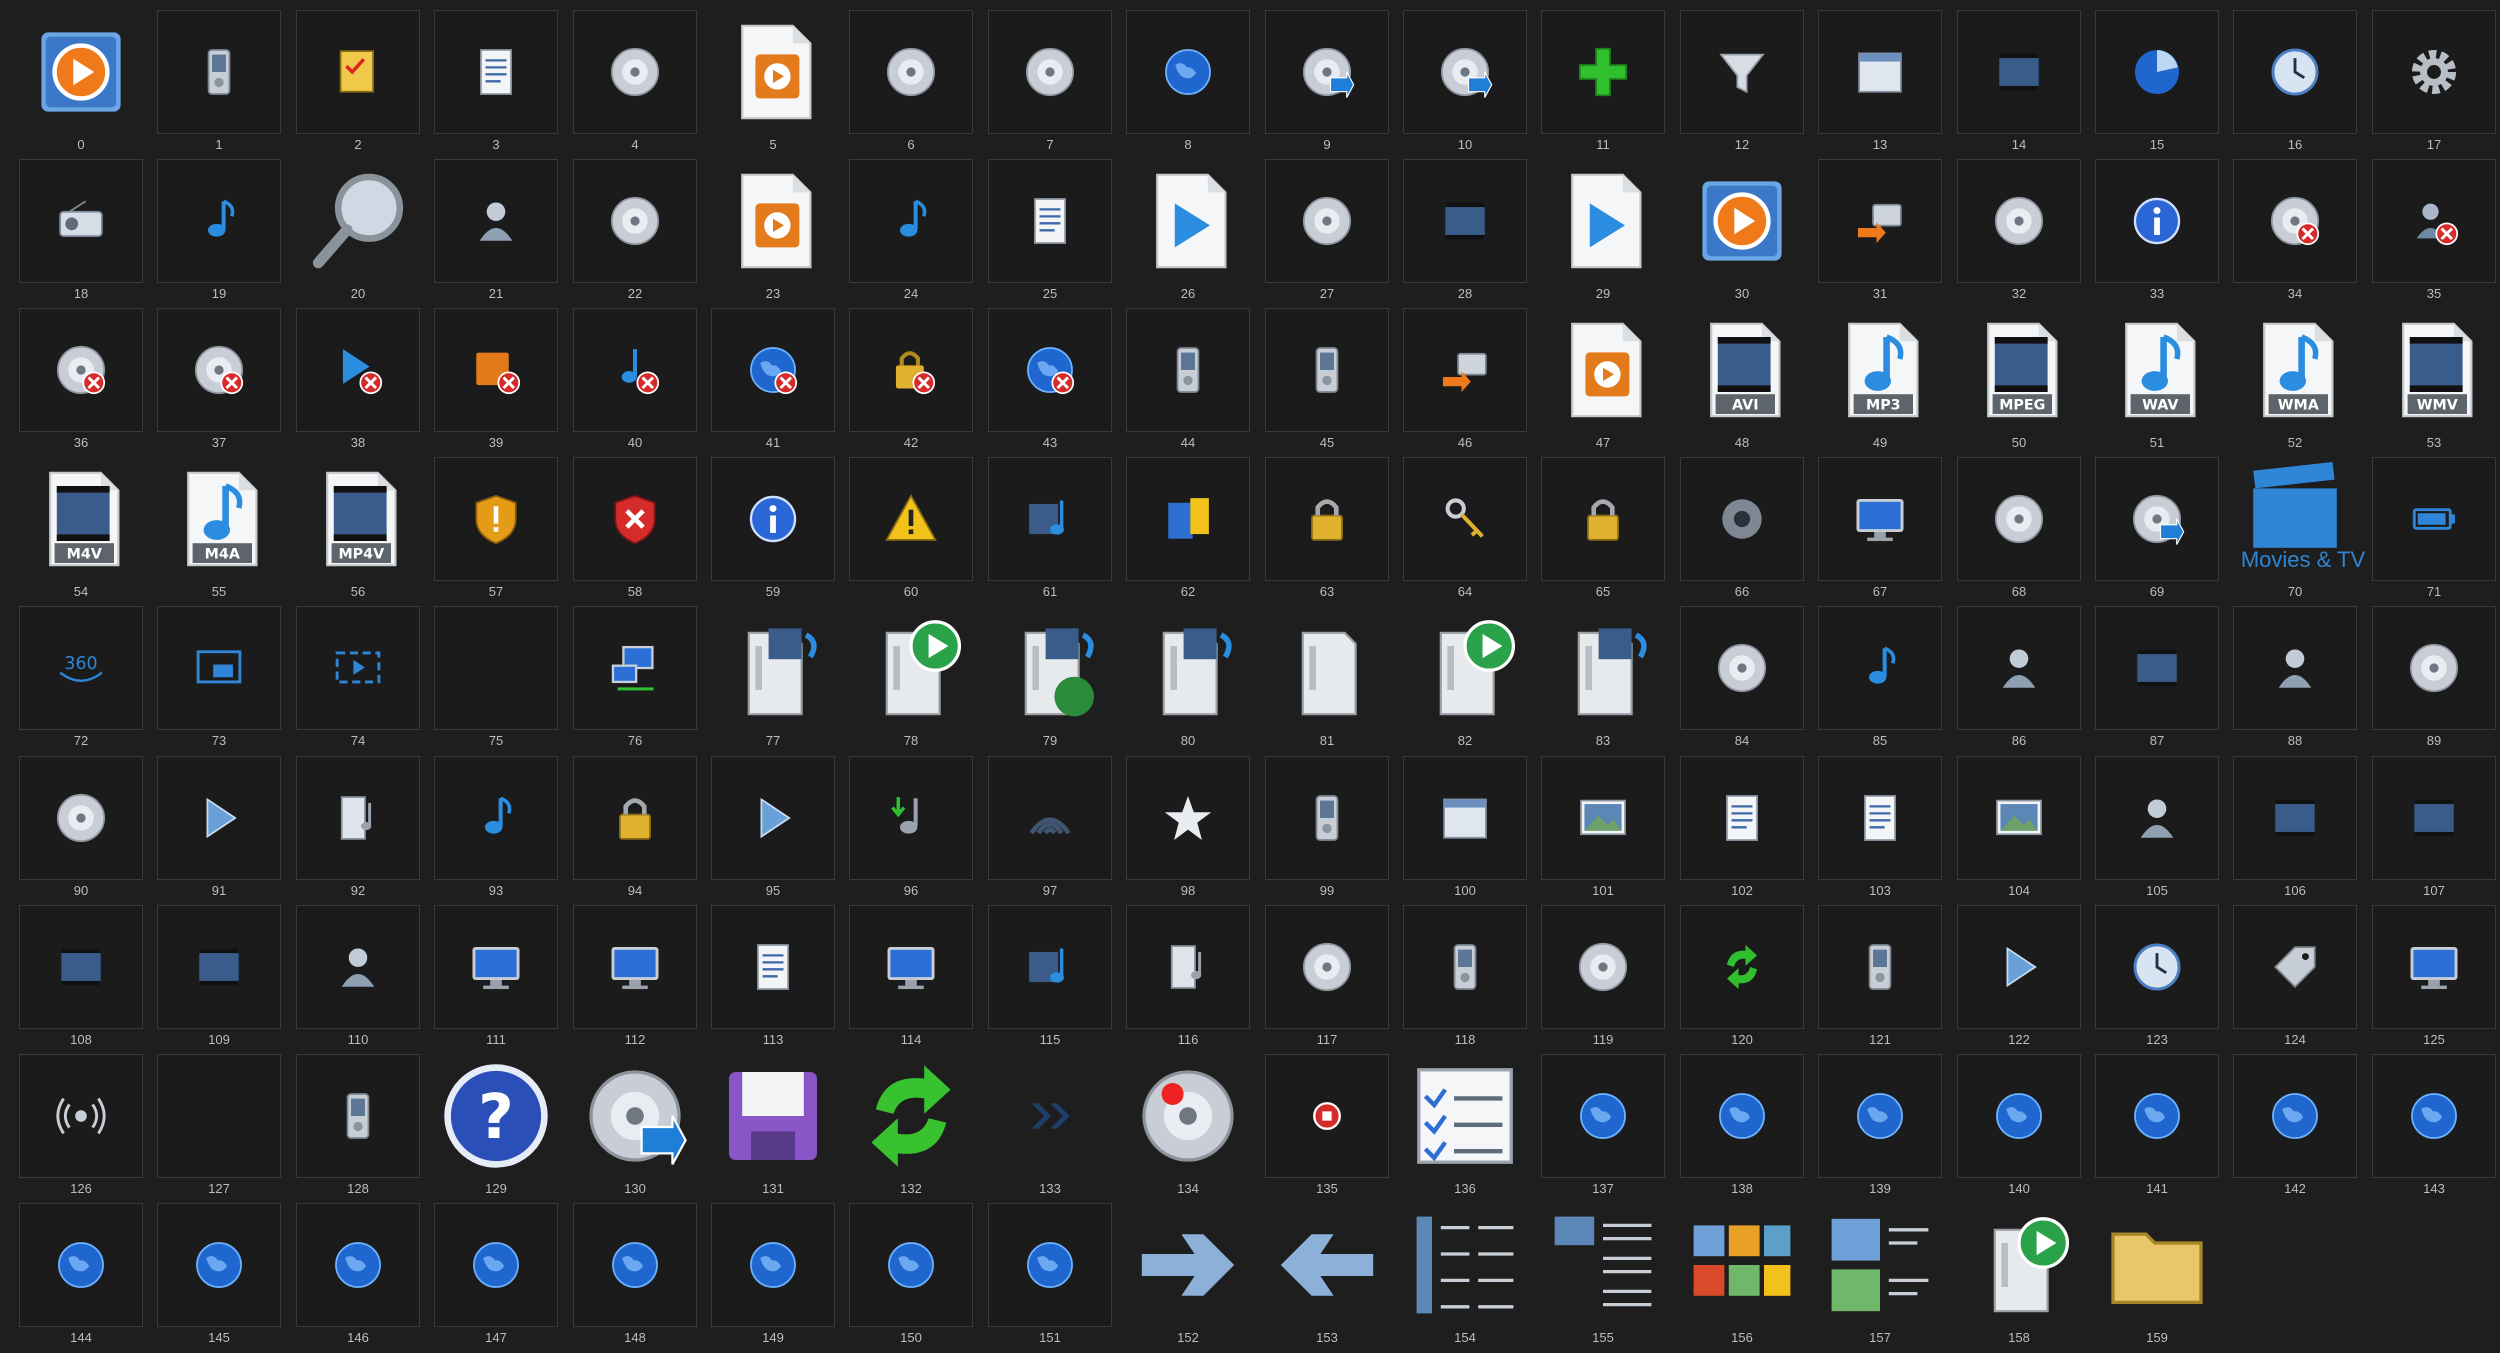 Image resolution: width=2500 pixels, height=1353 pixels. Describe the element at coordinates (642, 233) in the screenshot. I see `icon-tile: 22` at that location.